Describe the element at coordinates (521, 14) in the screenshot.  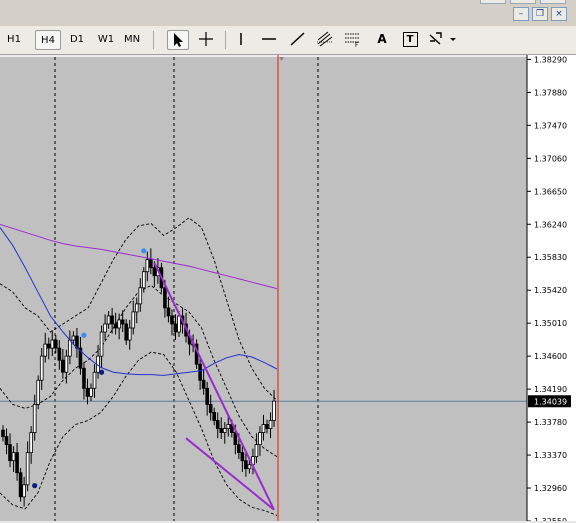
I see `minimize-button: –` at that location.